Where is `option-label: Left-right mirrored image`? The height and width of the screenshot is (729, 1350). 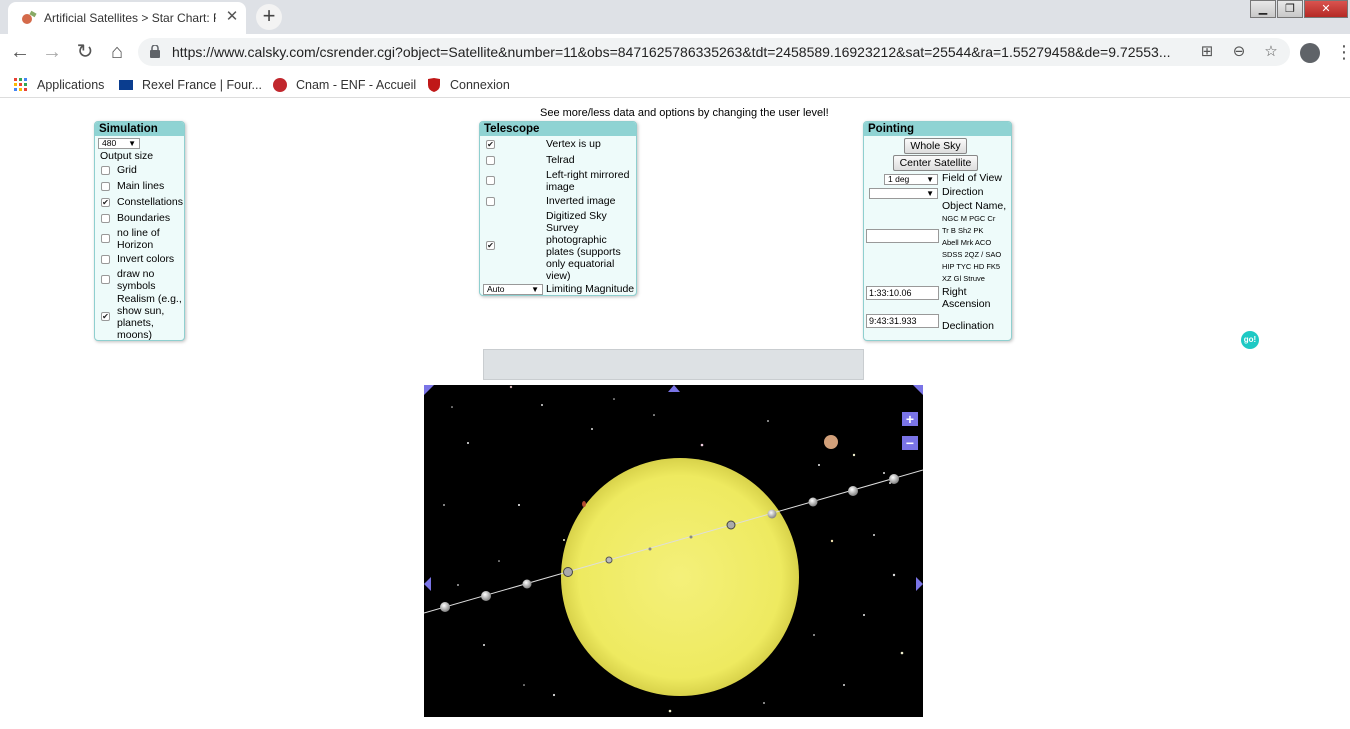 option-label: Left-right mirrored image is located at coordinates (588, 181).